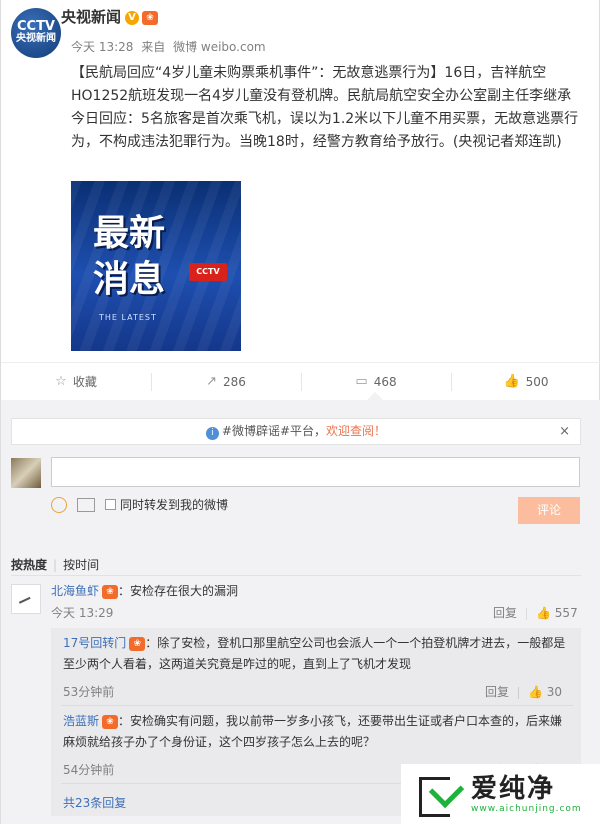 Image resolution: width=600 pixels, height=824 pixels. What do you see at coordinates (212, 433) in the screenshot?
I see `info-icon: i` at bounding box center [212, 433].